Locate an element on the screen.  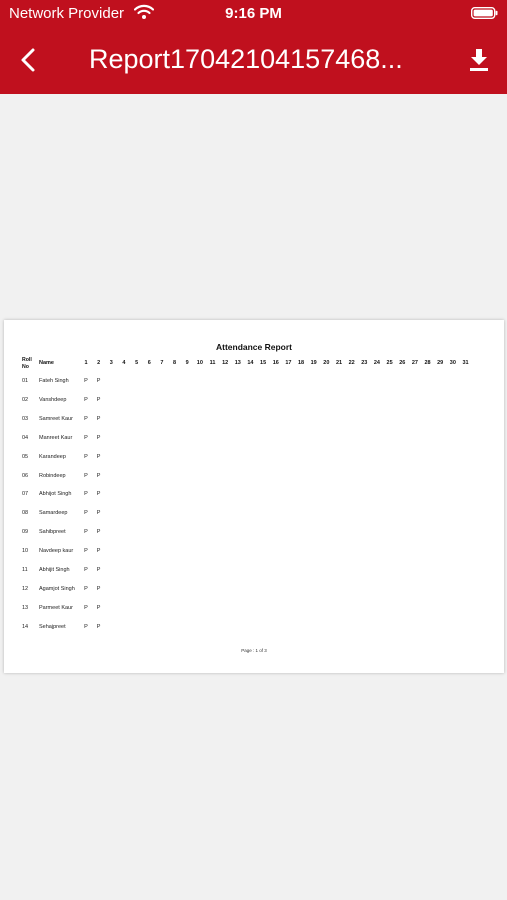
student-name: Samardeep is located at coordinates (53, 513).